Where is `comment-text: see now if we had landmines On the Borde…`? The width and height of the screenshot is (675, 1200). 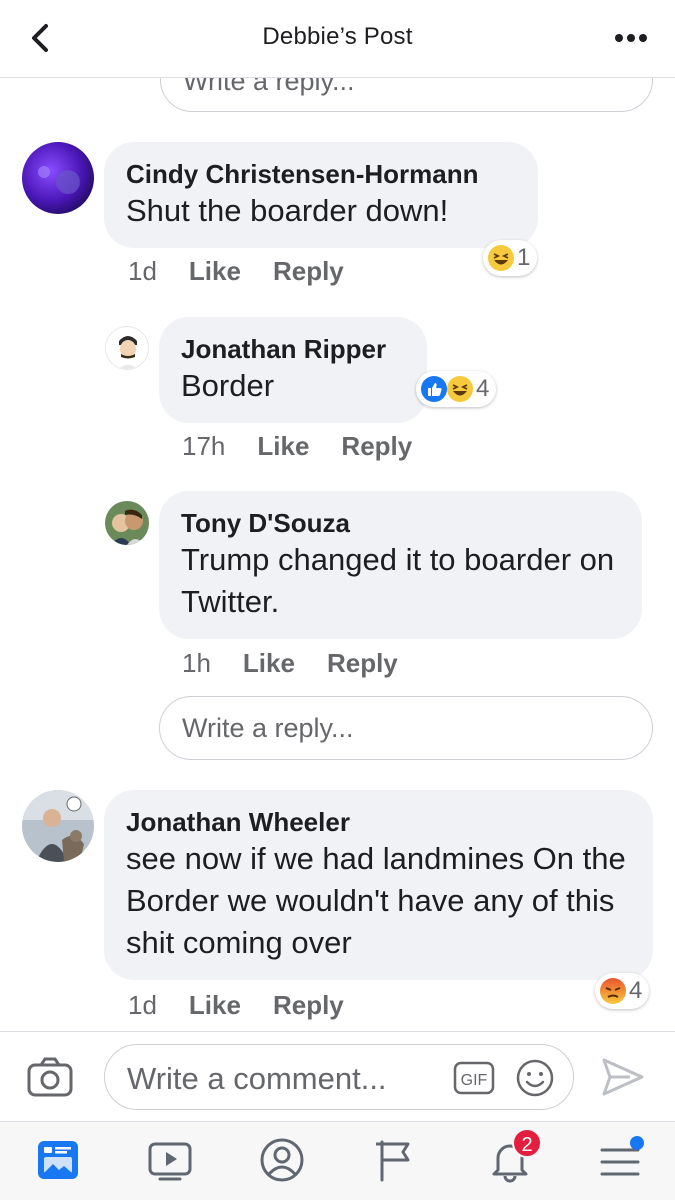
comment-text: see now if we had landmines On the Borde… is located at coordinates (376, 900).